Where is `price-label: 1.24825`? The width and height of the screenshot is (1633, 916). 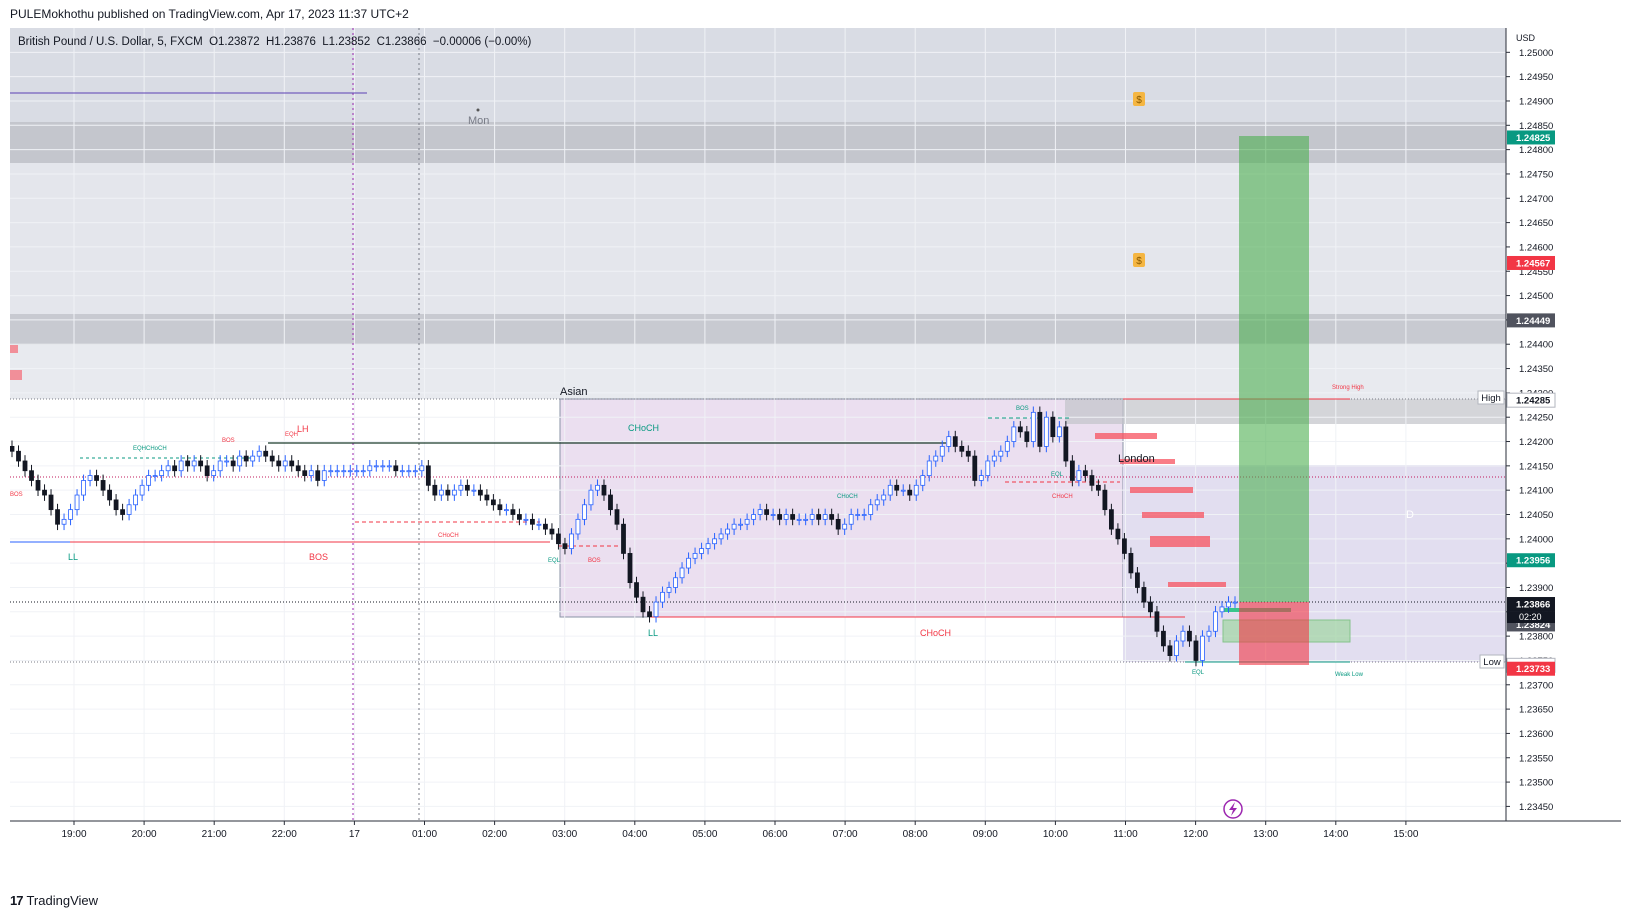
price-label: 1.24825 is located at coordinates (1533, 138).